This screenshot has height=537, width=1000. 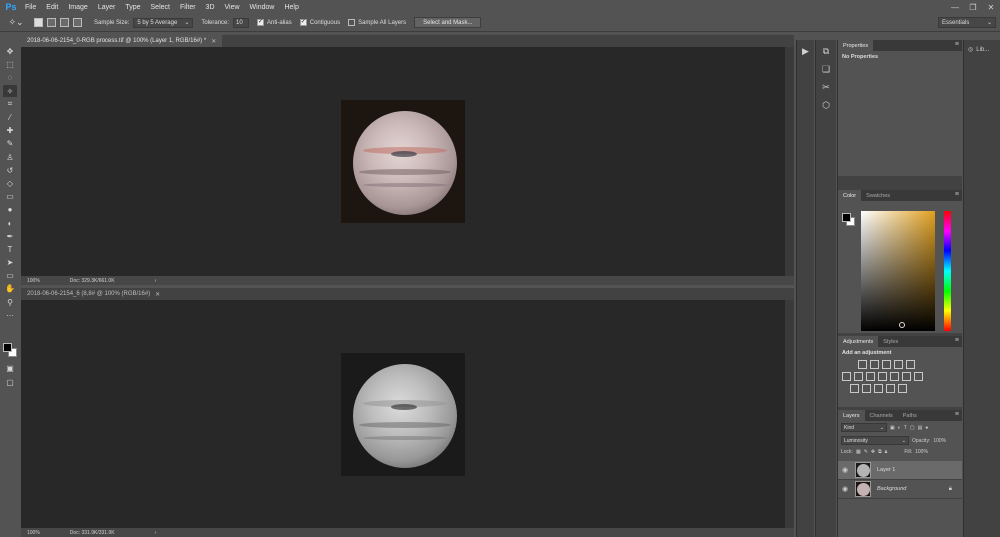 What do you see at coordinates (918, 376) in the screenshot?
I see `grid-icon` at bounding box center [918, 376].